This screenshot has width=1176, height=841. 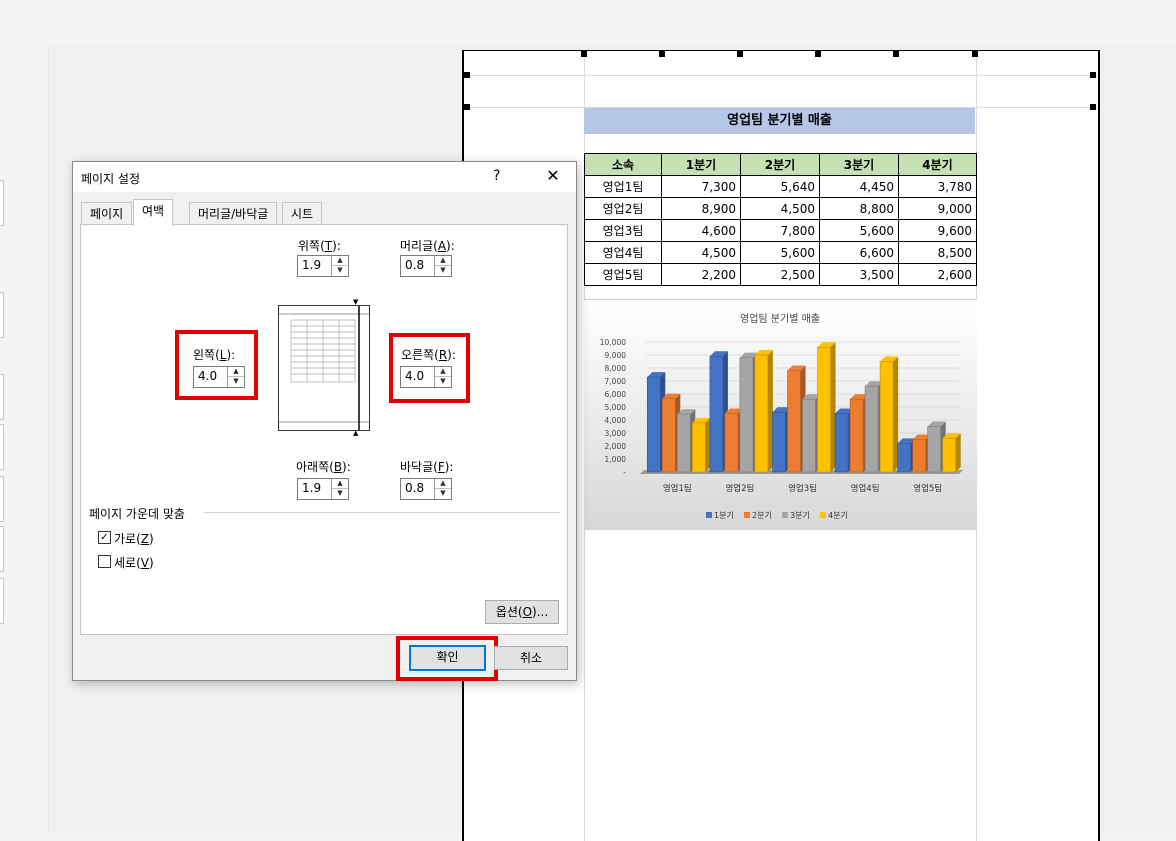 What do you see at coordinates (134, 538) in the screenshot?
I see `horizontal-label: 가로(Z)` at bounding box center [134, 538].